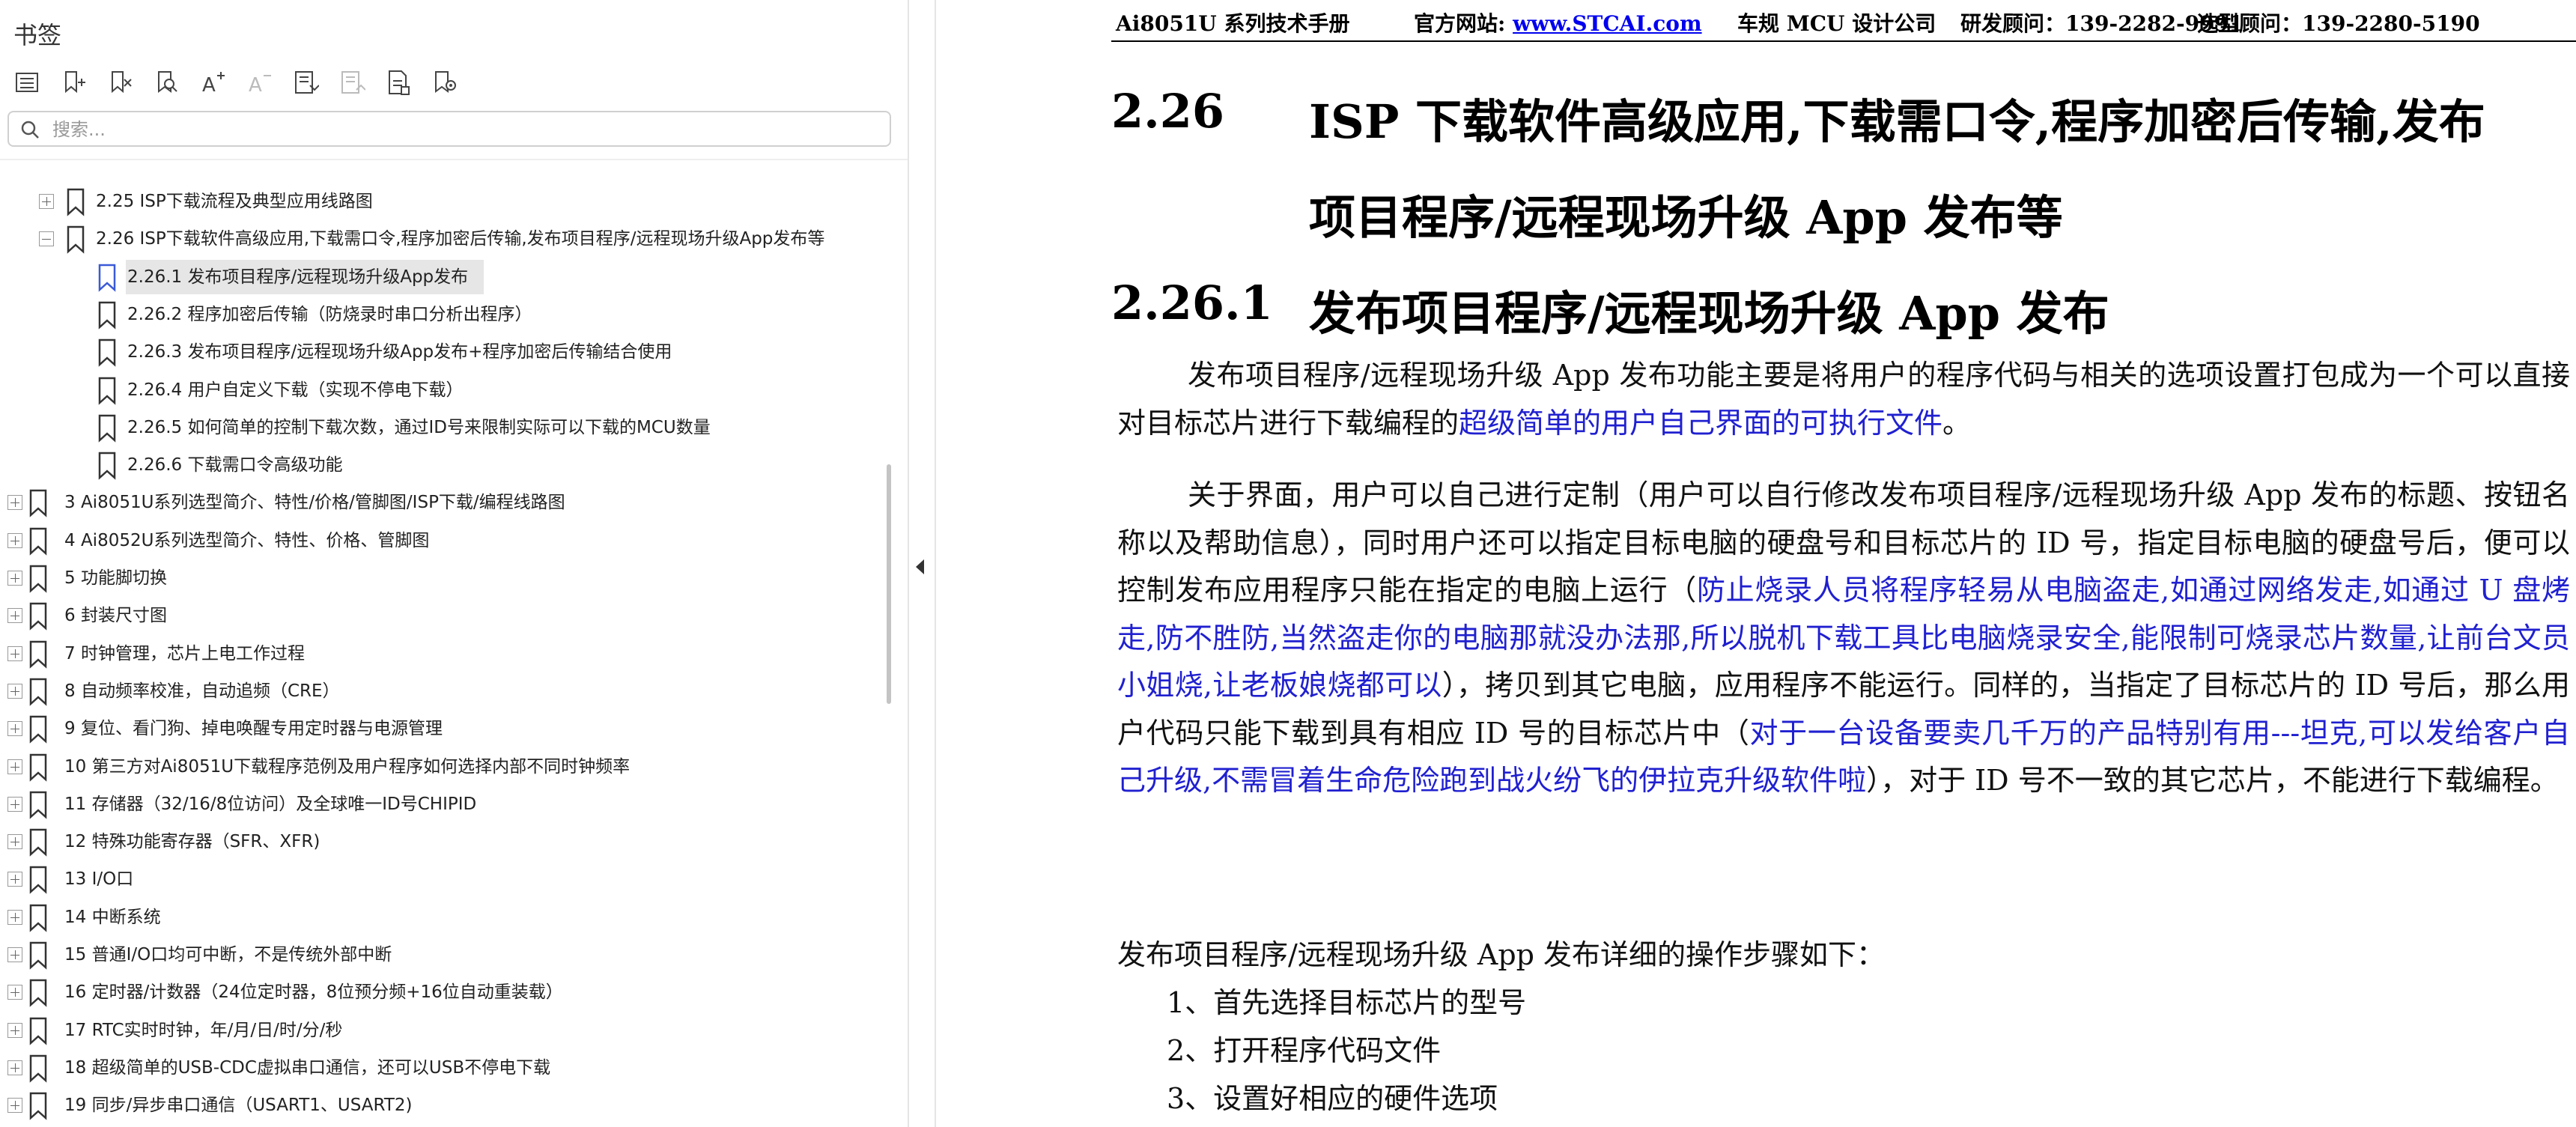 The image size is (2576, 1127). What do you see at coordinates (1607, 23) in the screenshot?
I see `header-site-link: www.STCAI.com` at bounding box center [1607, 23].